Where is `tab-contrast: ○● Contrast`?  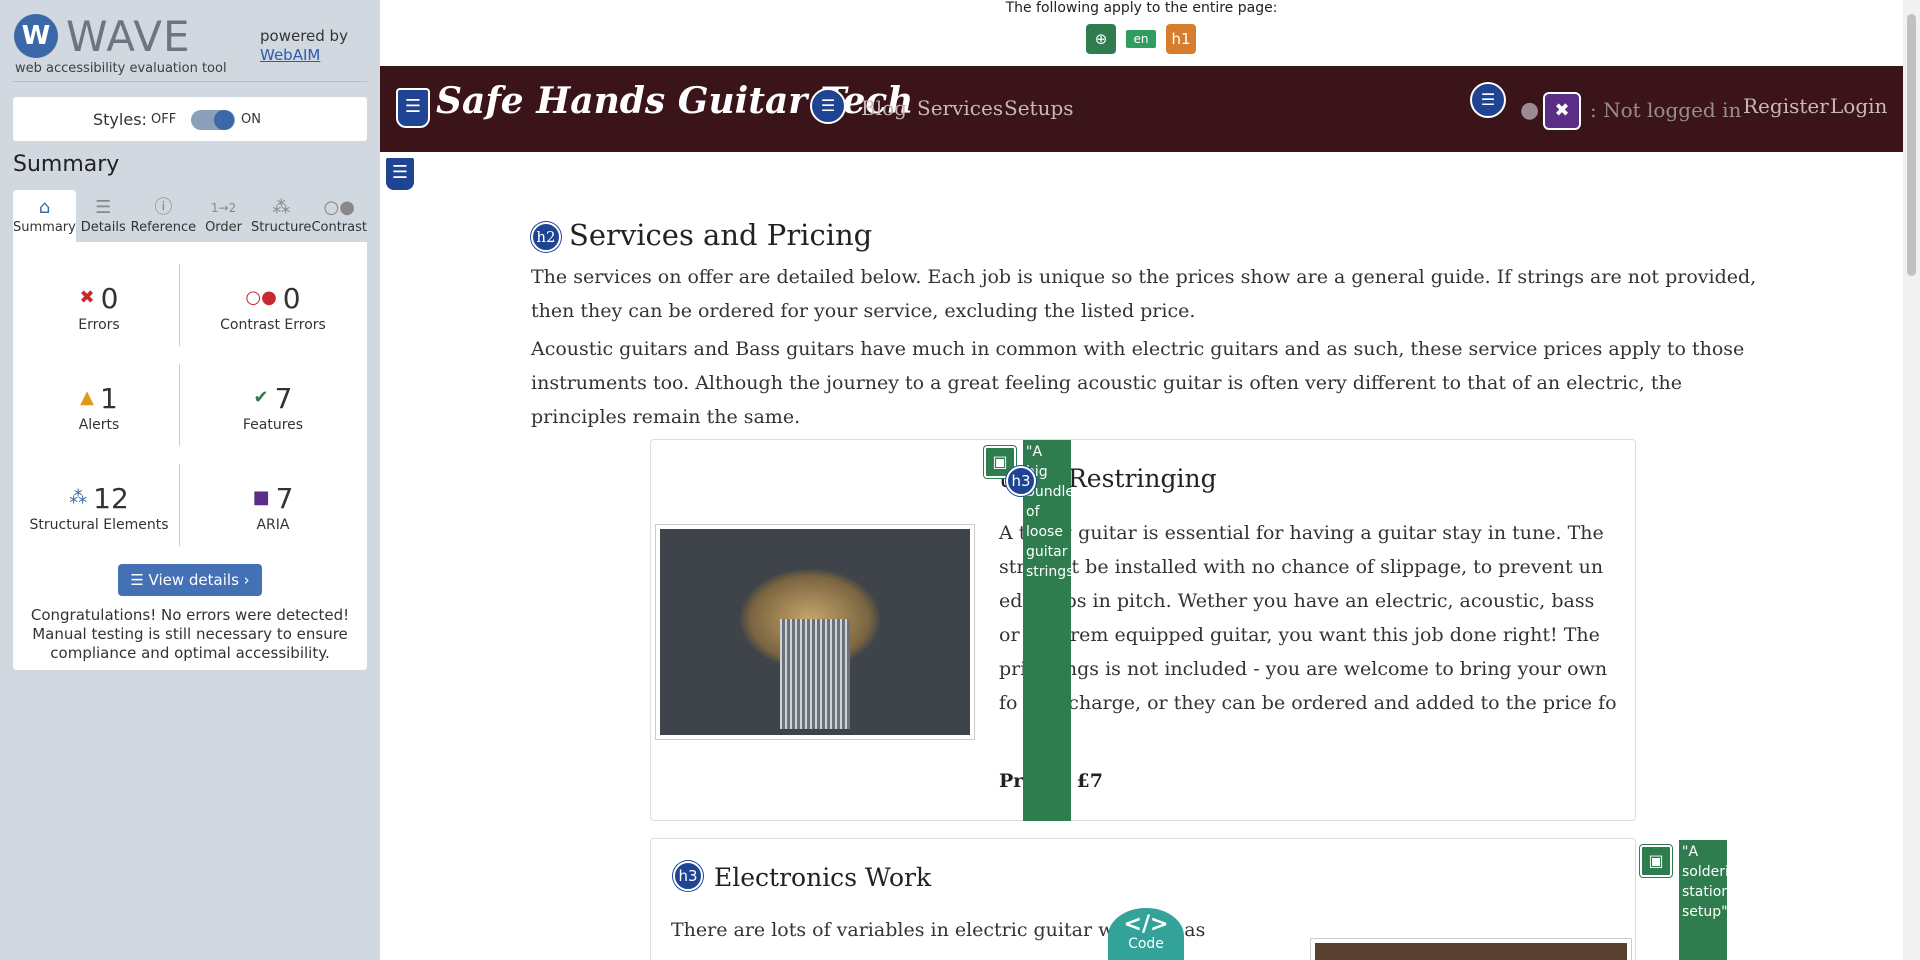
tab-contrast: ○● Contrast is located at coordinates (339, 216).